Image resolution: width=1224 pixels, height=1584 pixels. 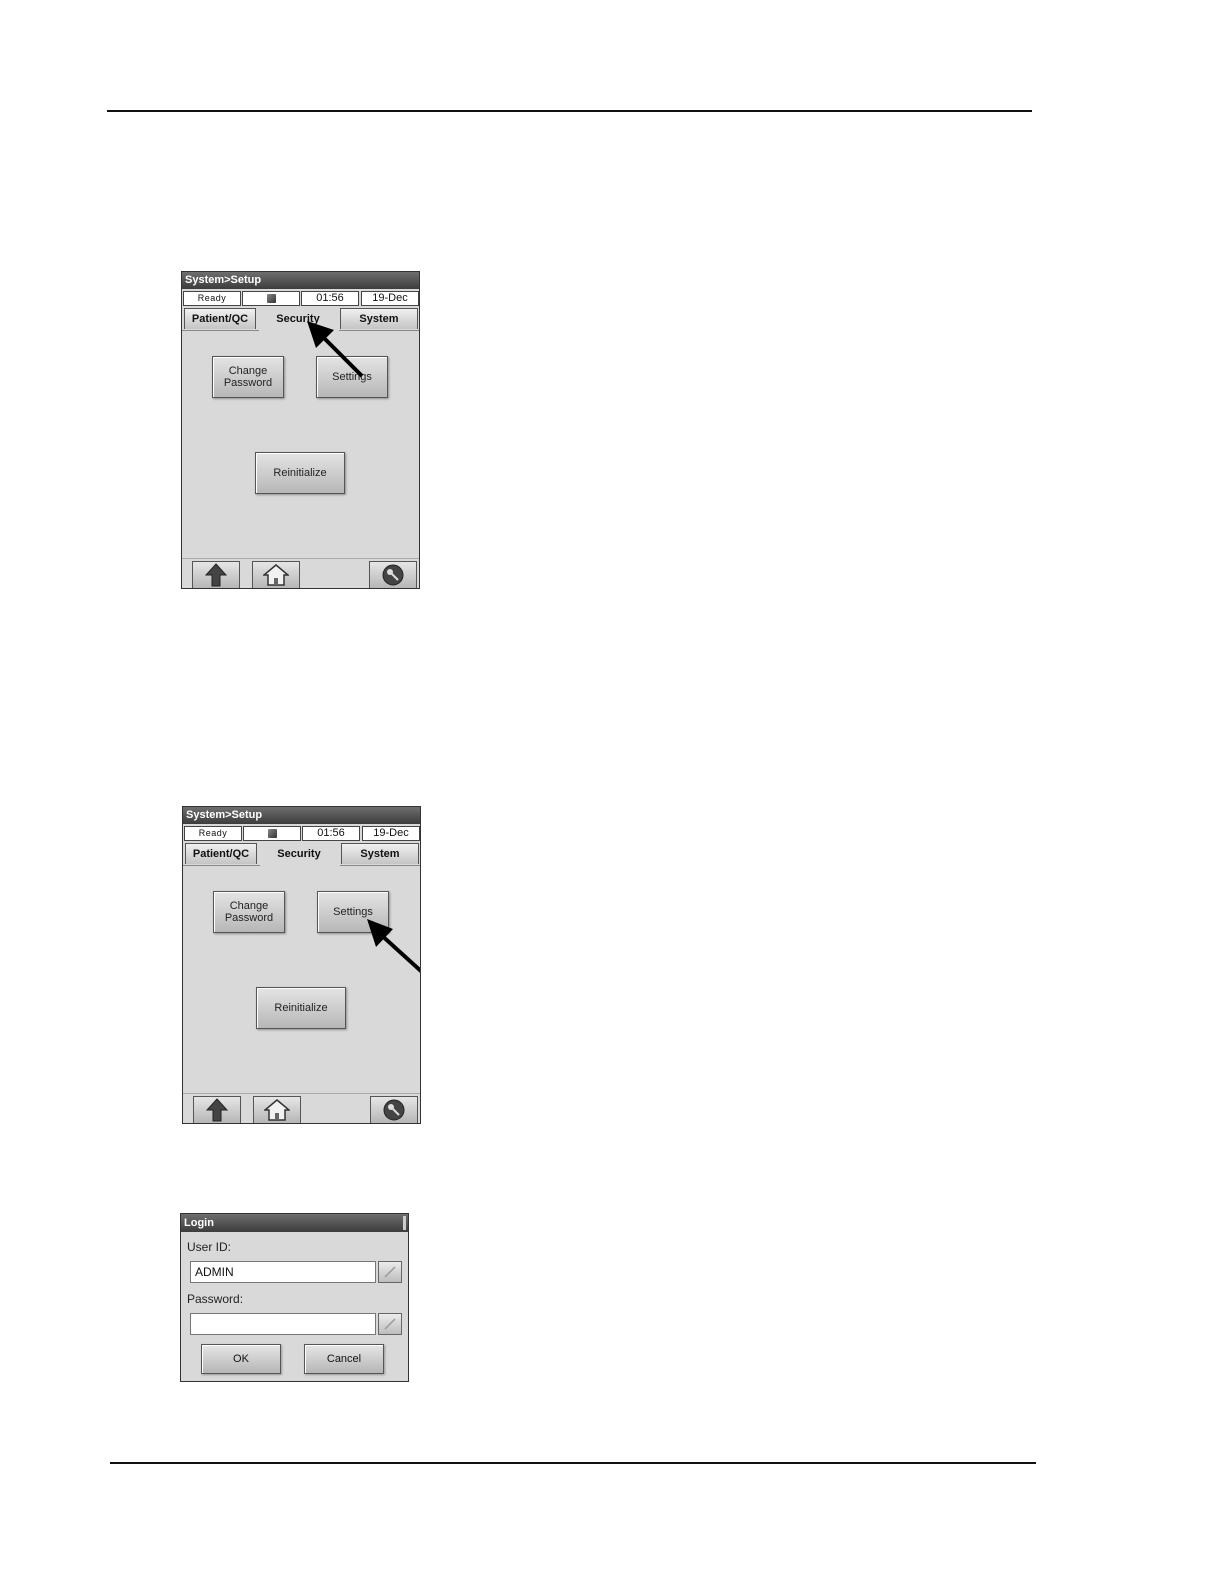 I want to click on password-field, so click(x=283, y=1324).